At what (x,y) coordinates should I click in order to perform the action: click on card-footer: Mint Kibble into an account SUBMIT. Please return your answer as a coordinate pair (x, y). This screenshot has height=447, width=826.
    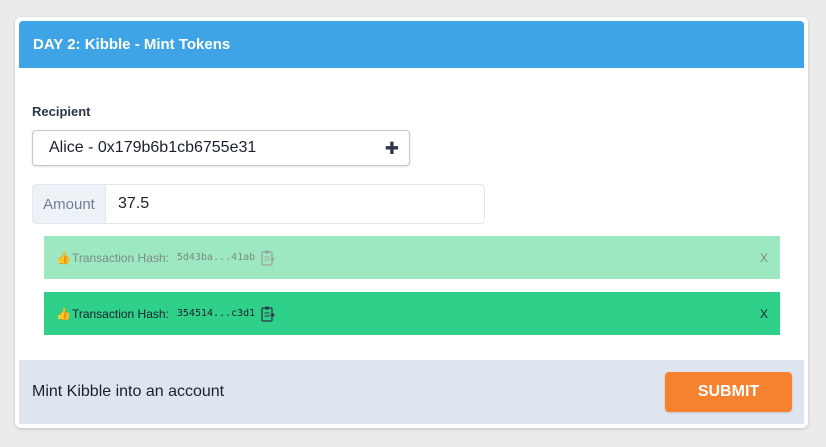
    Looking at the image, I should click on (411, 392).